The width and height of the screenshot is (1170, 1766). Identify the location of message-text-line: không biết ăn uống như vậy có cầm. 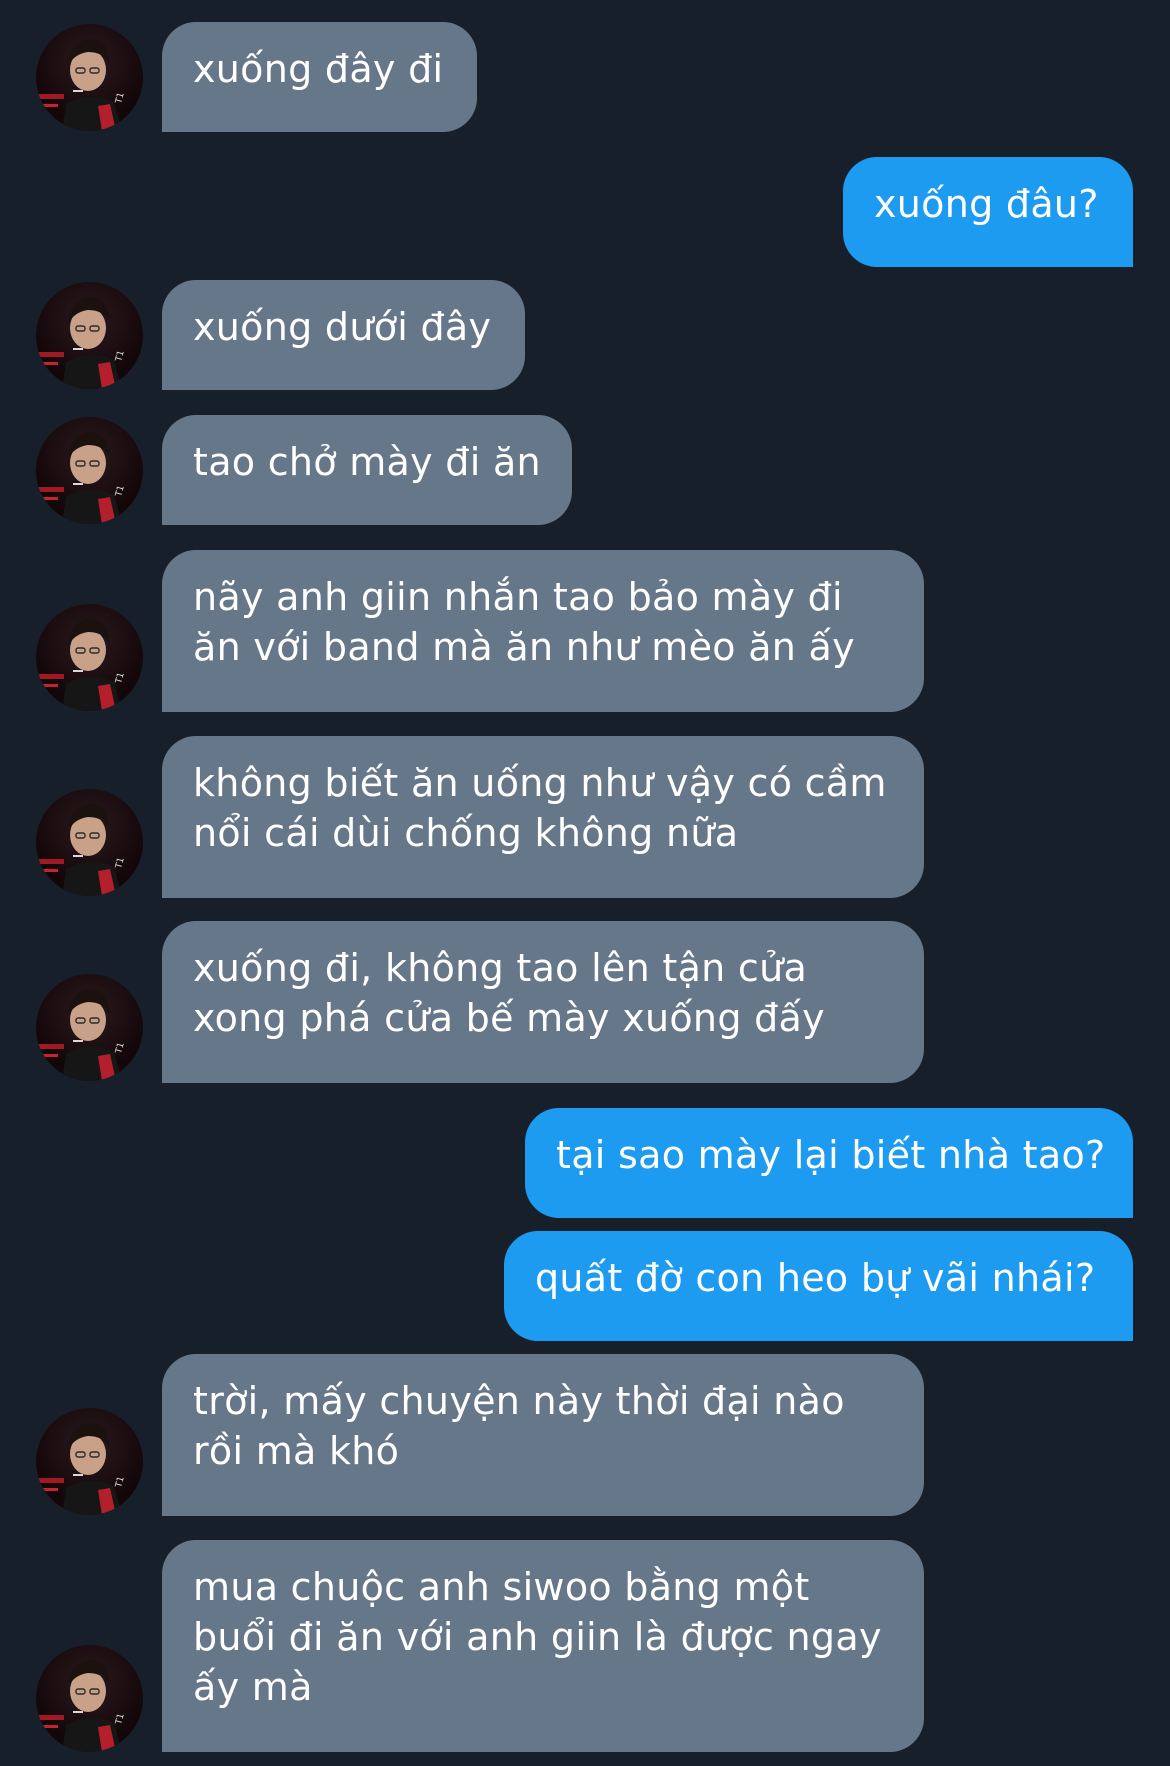
(540, 783).